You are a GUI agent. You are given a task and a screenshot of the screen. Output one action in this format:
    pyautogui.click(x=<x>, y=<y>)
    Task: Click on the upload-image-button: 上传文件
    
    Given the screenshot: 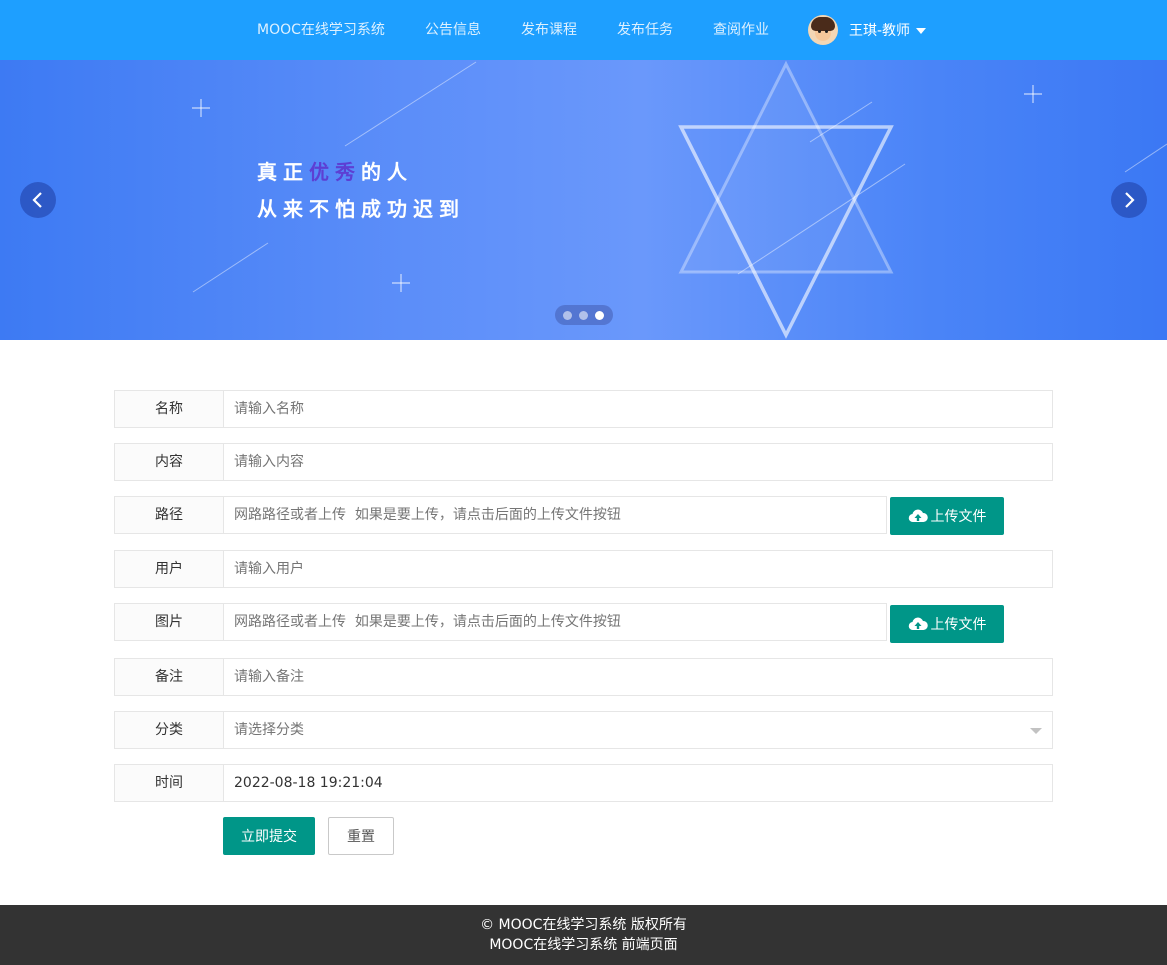 What is the action you would take?
    pyautogui.click(x=947, y=624)
    